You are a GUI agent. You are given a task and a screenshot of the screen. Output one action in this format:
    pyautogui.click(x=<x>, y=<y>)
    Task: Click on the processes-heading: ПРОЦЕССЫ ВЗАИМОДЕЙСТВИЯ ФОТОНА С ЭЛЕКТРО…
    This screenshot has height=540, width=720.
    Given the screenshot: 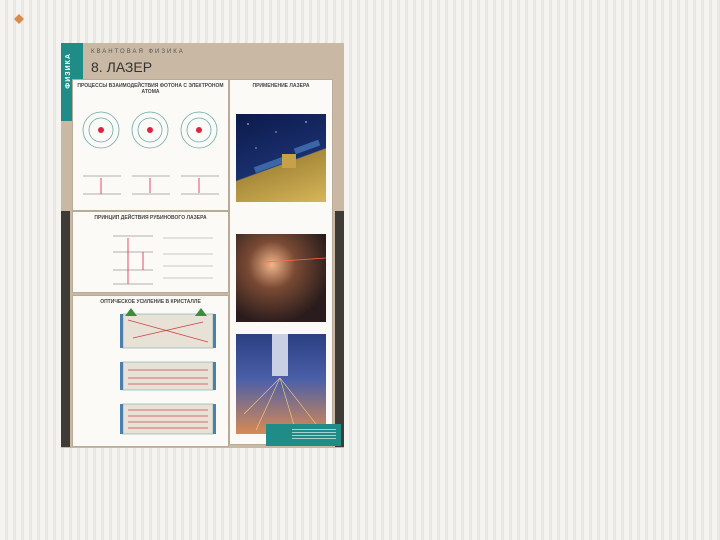 What is the action you would take?
    pyautogui.click(x=150, y=89)
    